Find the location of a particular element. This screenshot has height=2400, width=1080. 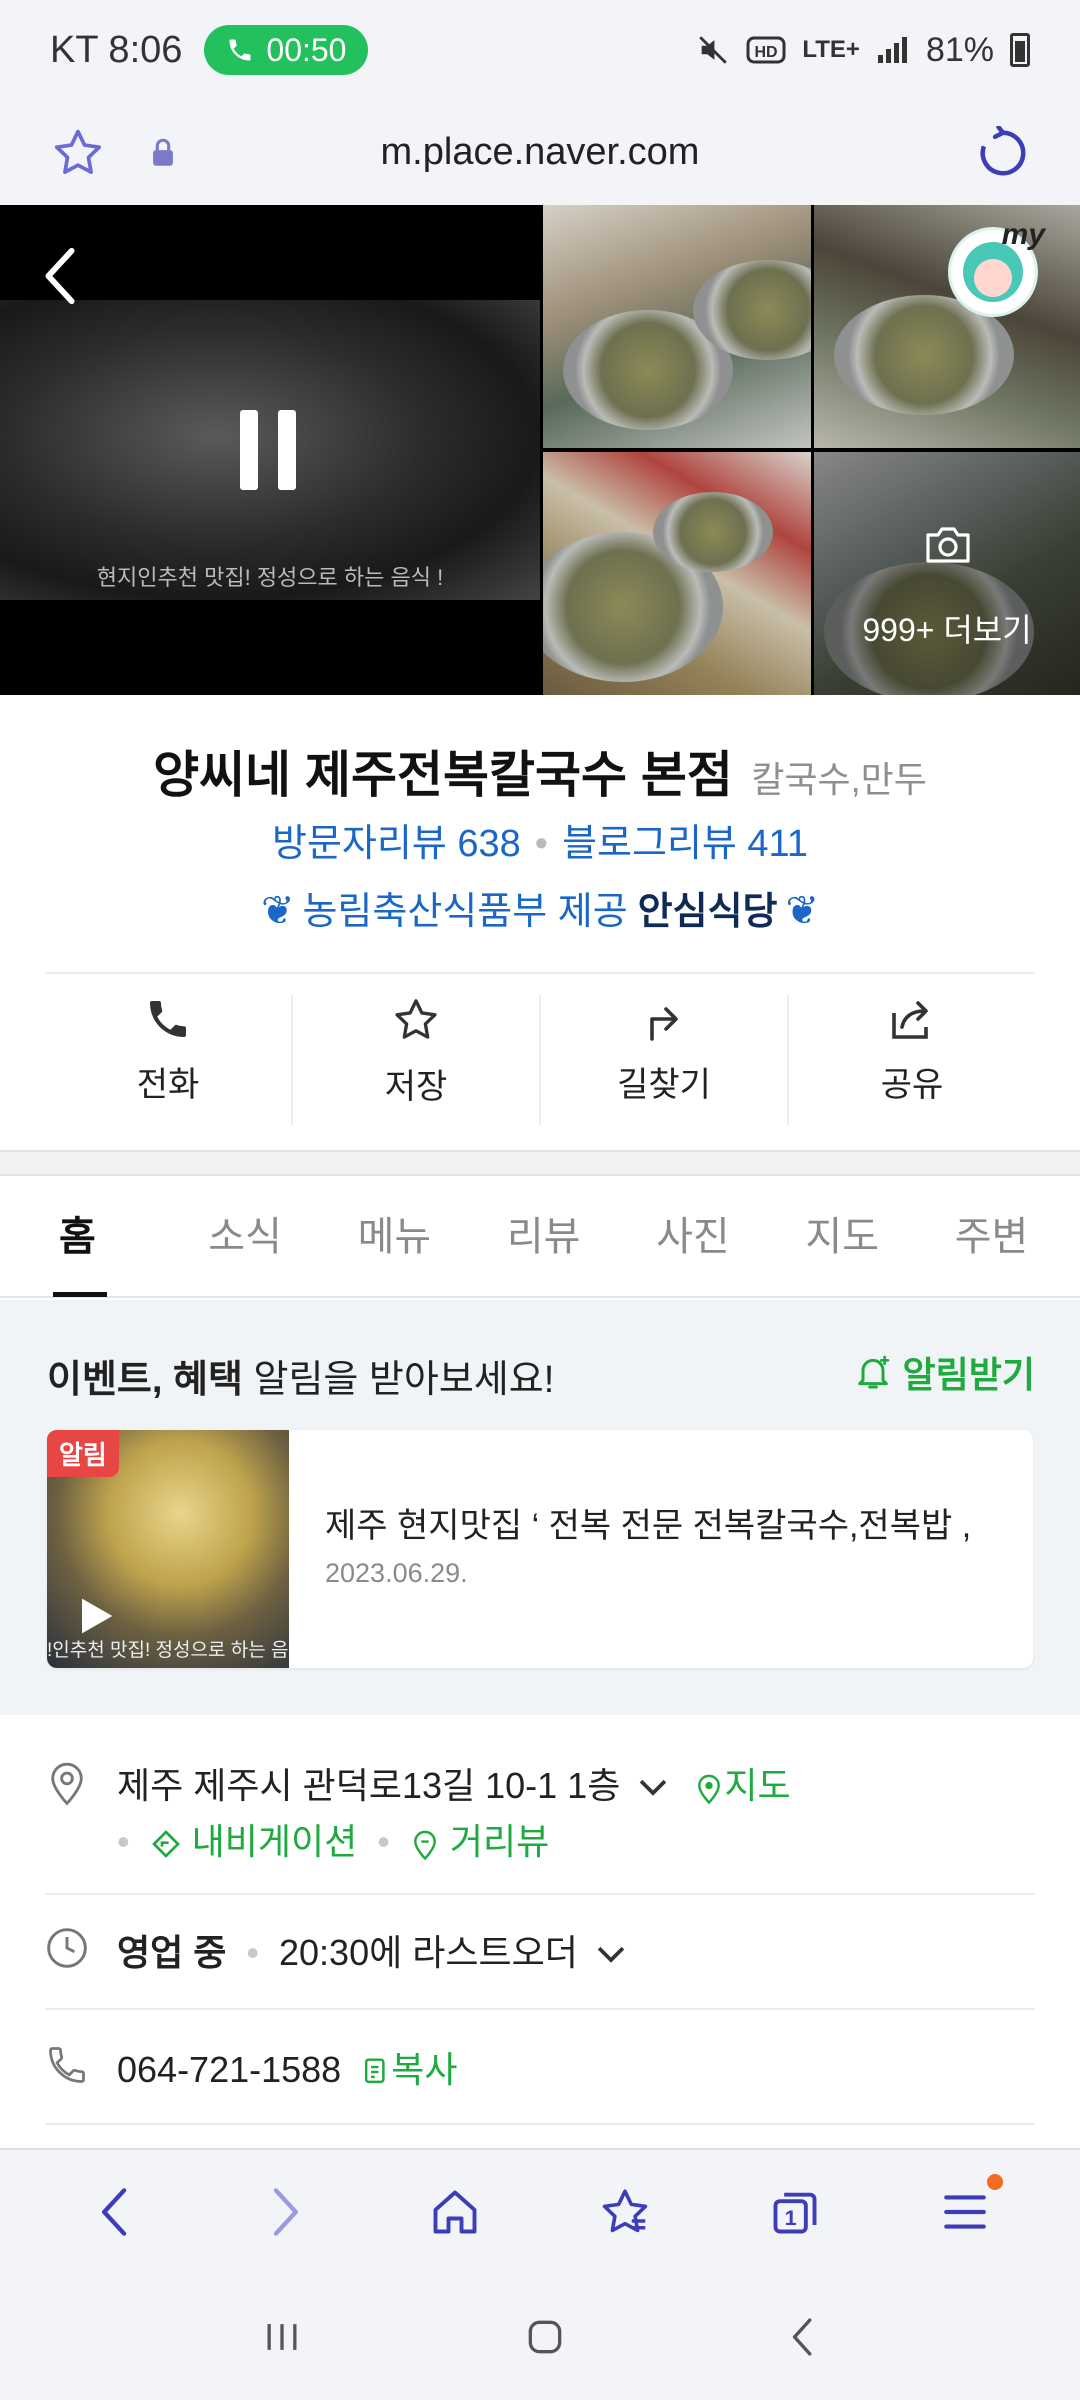

place-title-row: 양씨네 제주전복칼국수 본점 칼국수,만두 is located at coordinates (540, 771).